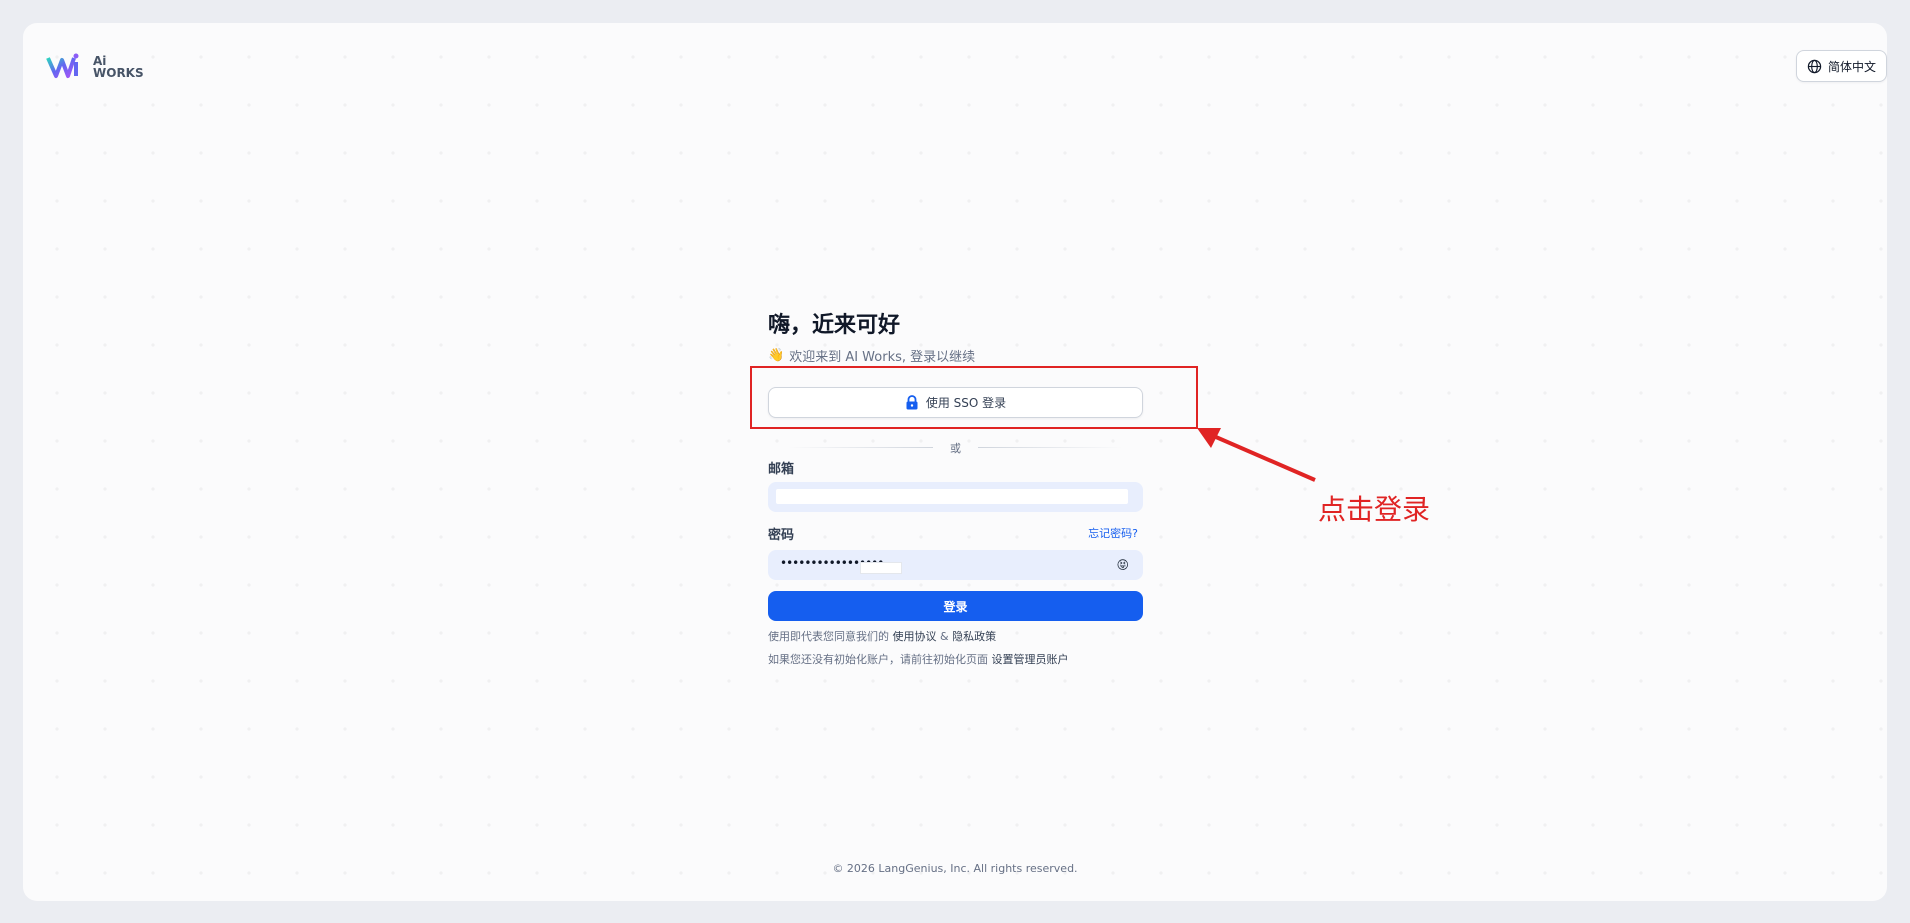 The width and height of the screenshot is (1910, 923). Describe the element at coordinates (1256, 455) in the screenshot. I see `annotation-arrow-icon` at that location.